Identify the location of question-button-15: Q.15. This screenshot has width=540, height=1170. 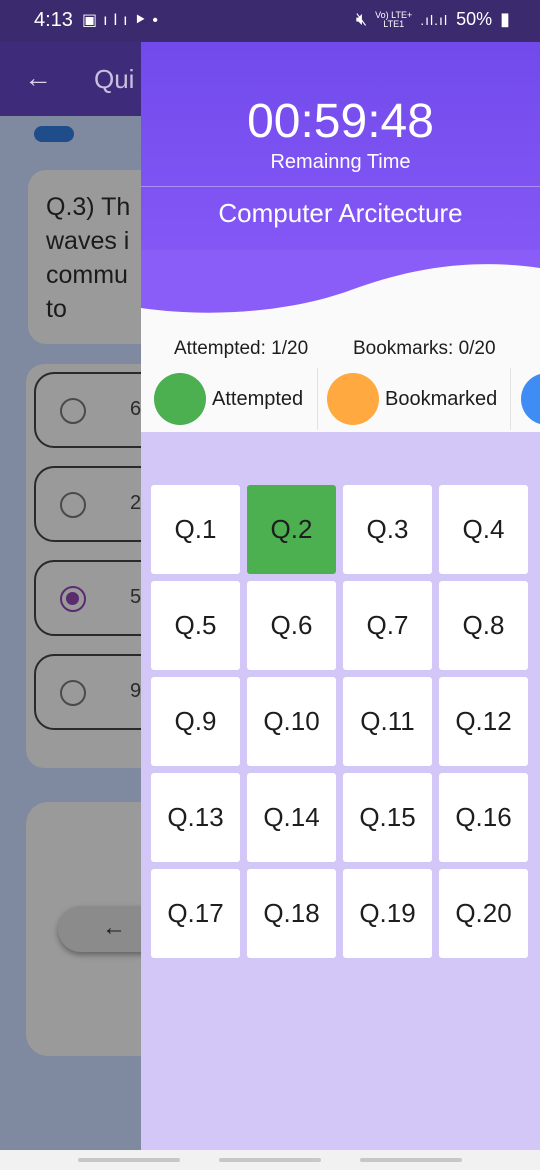
(387, 817).